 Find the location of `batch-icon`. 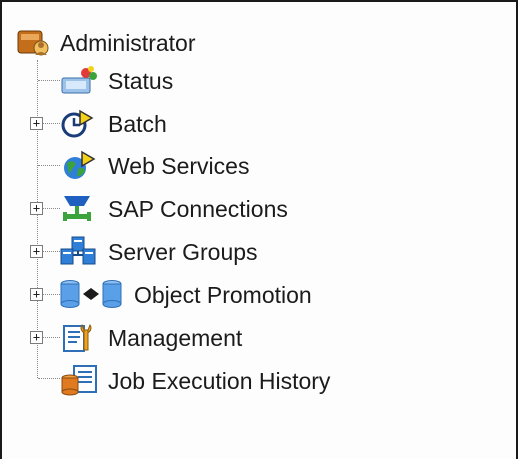

batch-icon is located at coordinates (77, 123).